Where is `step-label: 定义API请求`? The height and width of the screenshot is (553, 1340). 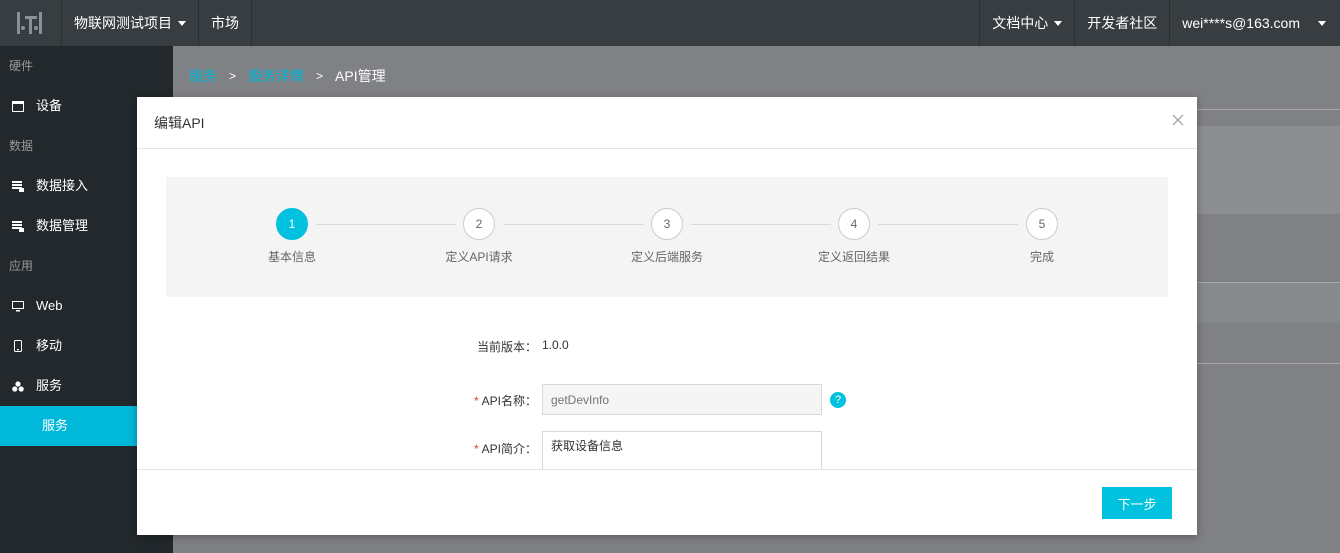 step-label: 定义API请求 is located at coordinates (479, 257).